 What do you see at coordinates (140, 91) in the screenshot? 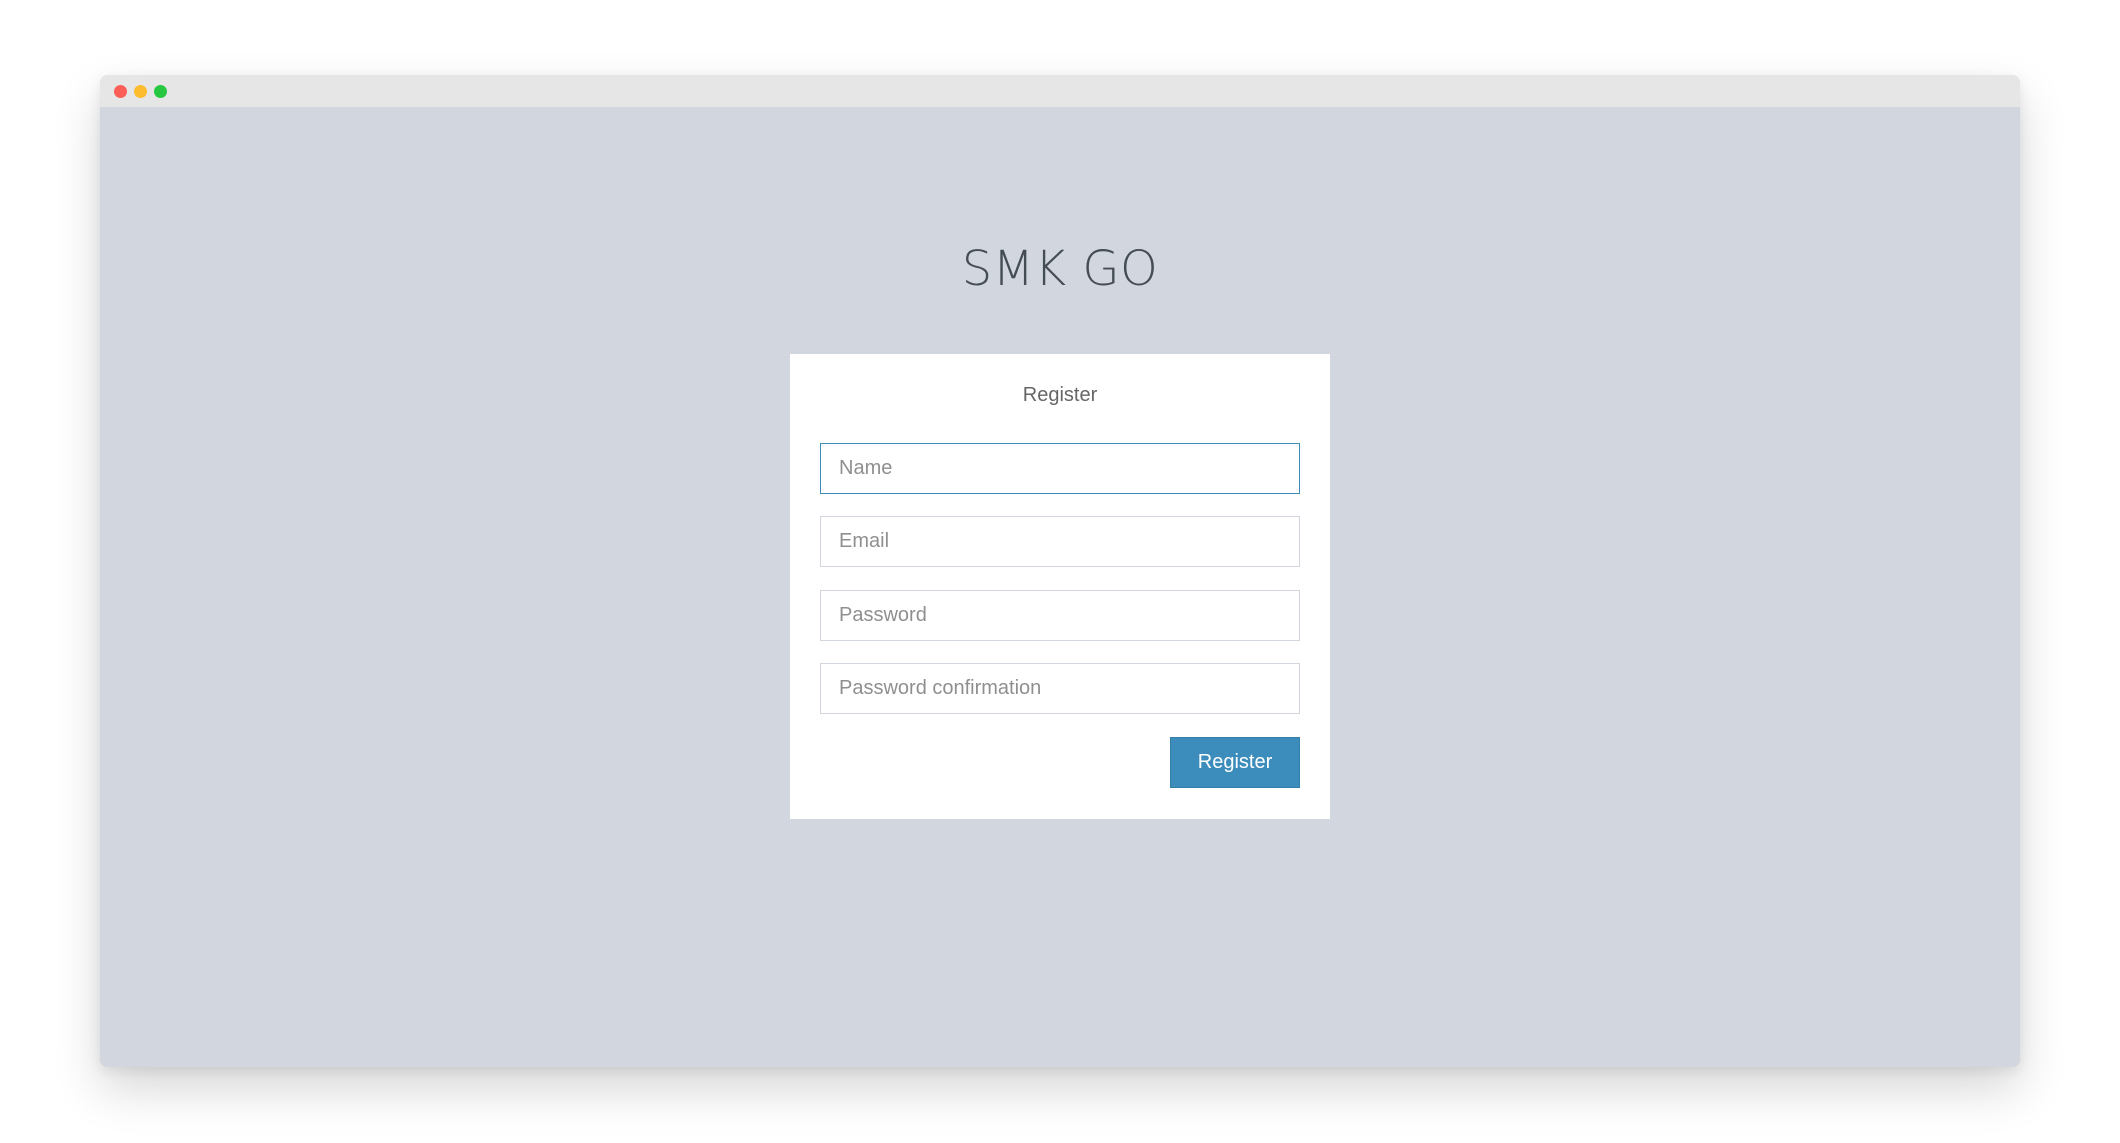
I see `minimize-window-icon` at bounding box center [140, 91].